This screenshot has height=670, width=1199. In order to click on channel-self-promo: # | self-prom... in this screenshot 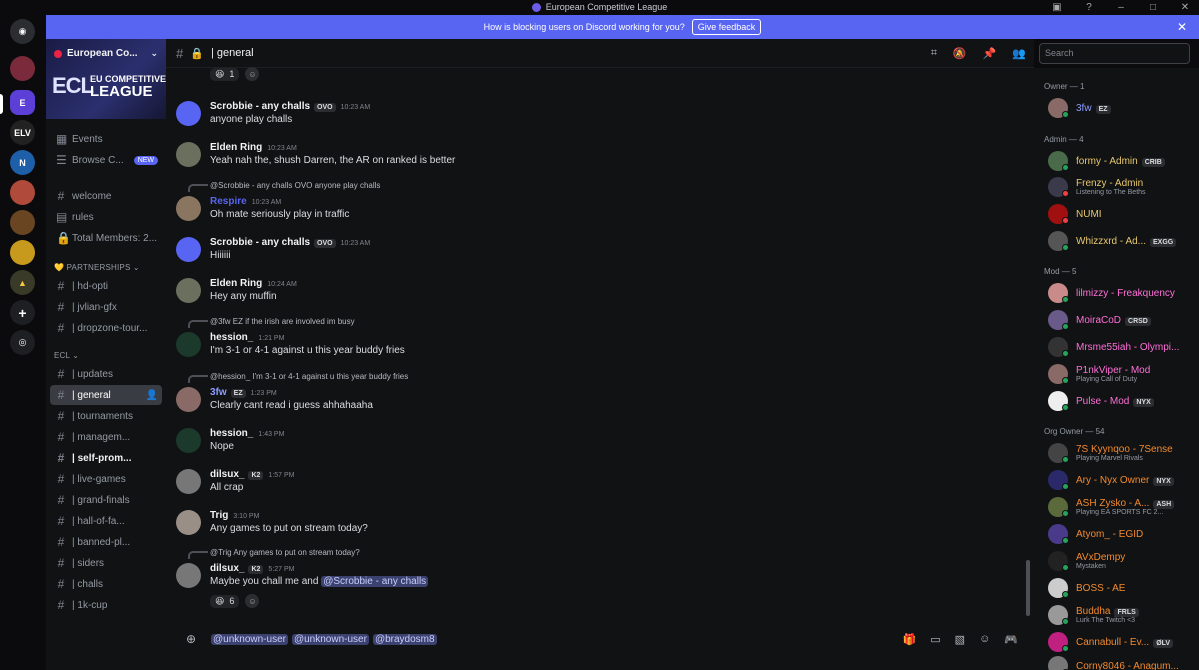, I will do `click(106, 458)`.